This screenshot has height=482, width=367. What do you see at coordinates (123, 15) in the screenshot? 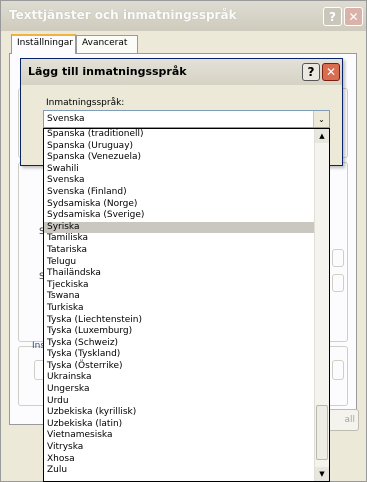
I see `background-window-title: Texttjänster och inmatningsspråk` at bounding box center [123, 15].